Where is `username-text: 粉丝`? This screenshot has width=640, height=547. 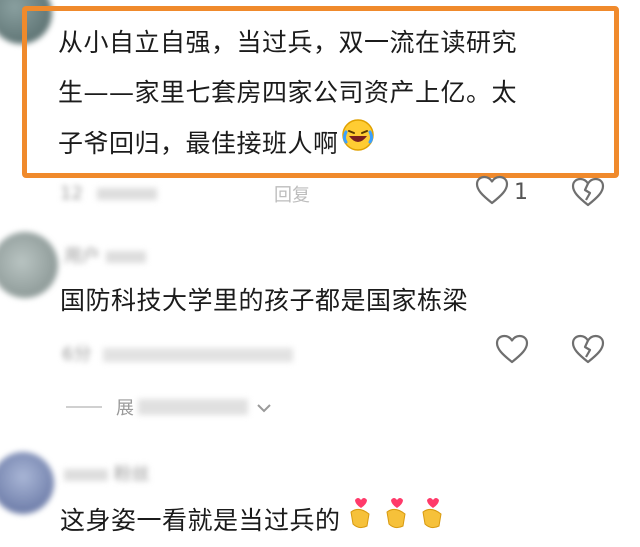
username-text: 粉丝 is located at coordinates (131, 474).